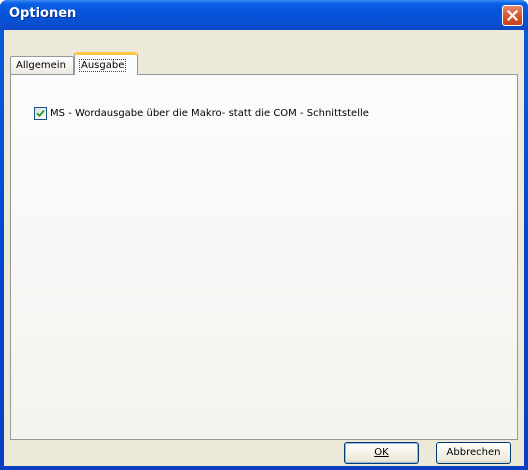 Image resolution: width=528 pixels, height=470 pixels. I want to click on window-title: Optionen, so click(43, 13).